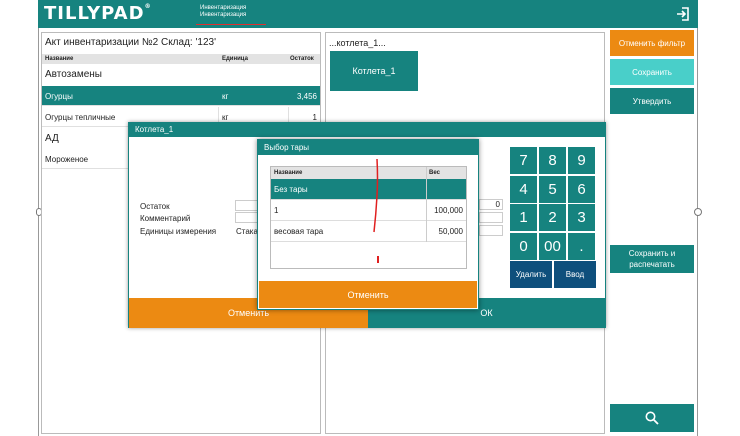  I want to click on table-row: Огурцы кг 3,456, so click(181, 96).